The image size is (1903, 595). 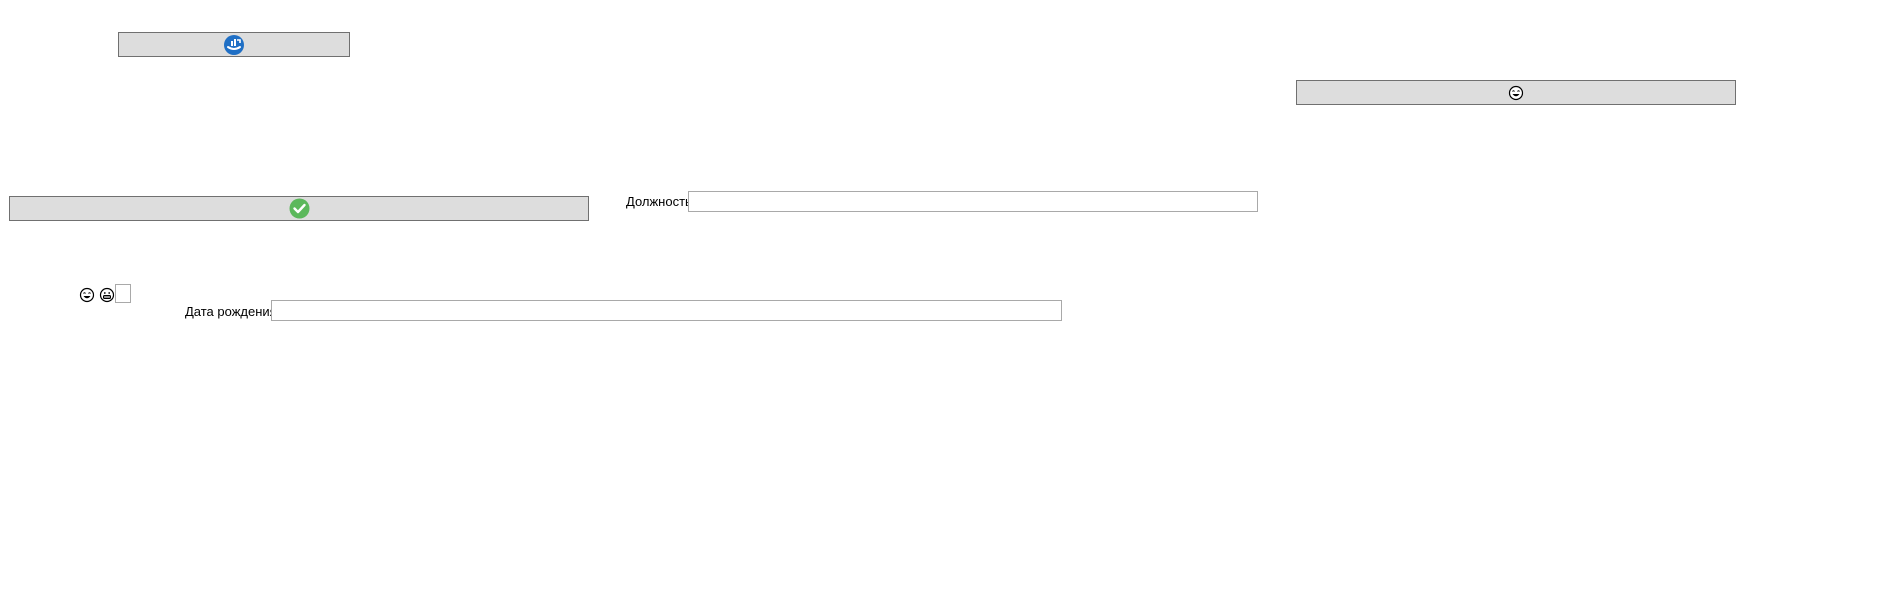 I want to click on position-label: Должность, so click(x=659, y=201).